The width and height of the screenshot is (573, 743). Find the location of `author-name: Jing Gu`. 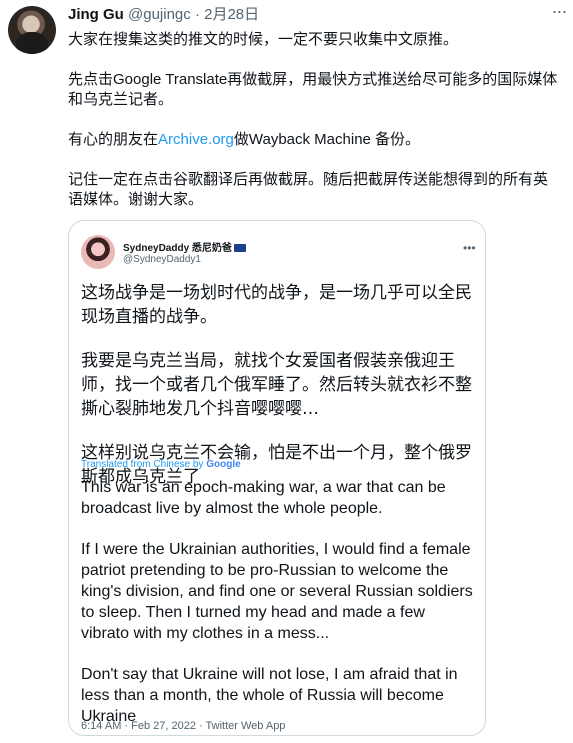

author-name: Jing Gu is located at coordinates (96, 14).